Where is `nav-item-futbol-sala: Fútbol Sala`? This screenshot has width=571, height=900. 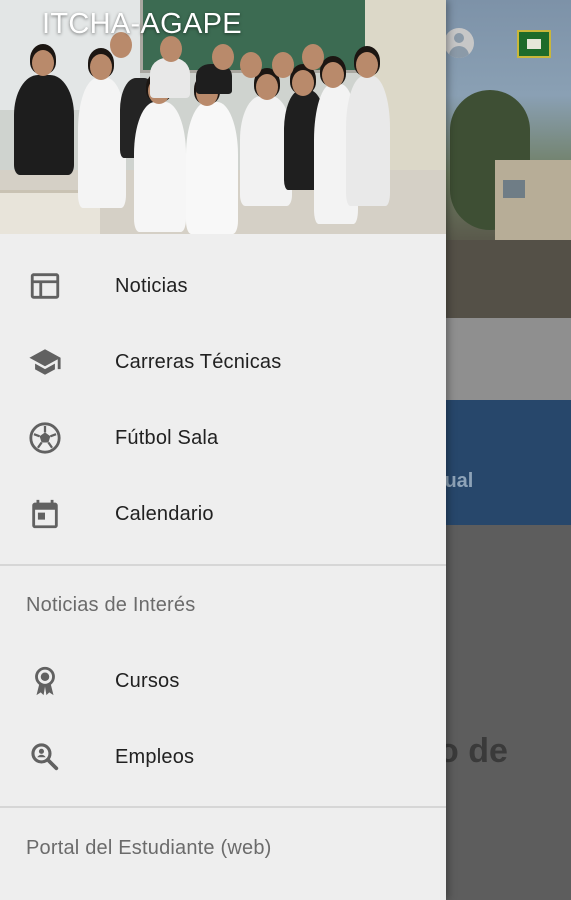
nav-item-futbol-sala: Fútbol Sala is located at coordinates (223, 438).